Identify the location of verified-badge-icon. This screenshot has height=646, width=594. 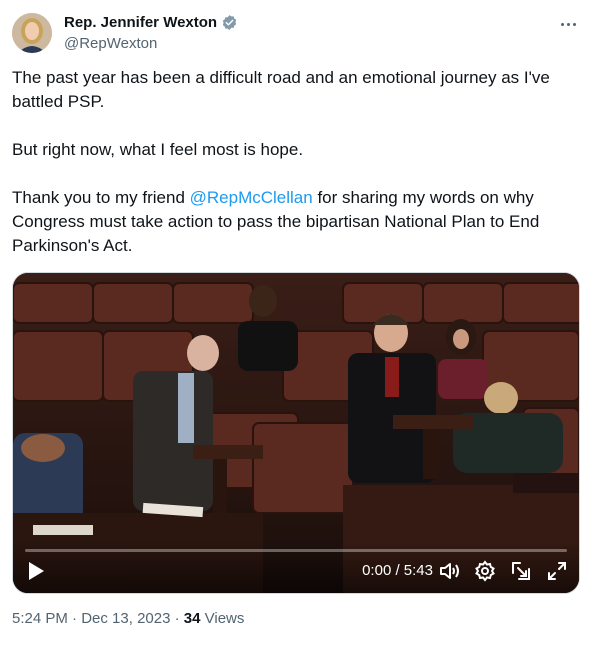
(229, 22).